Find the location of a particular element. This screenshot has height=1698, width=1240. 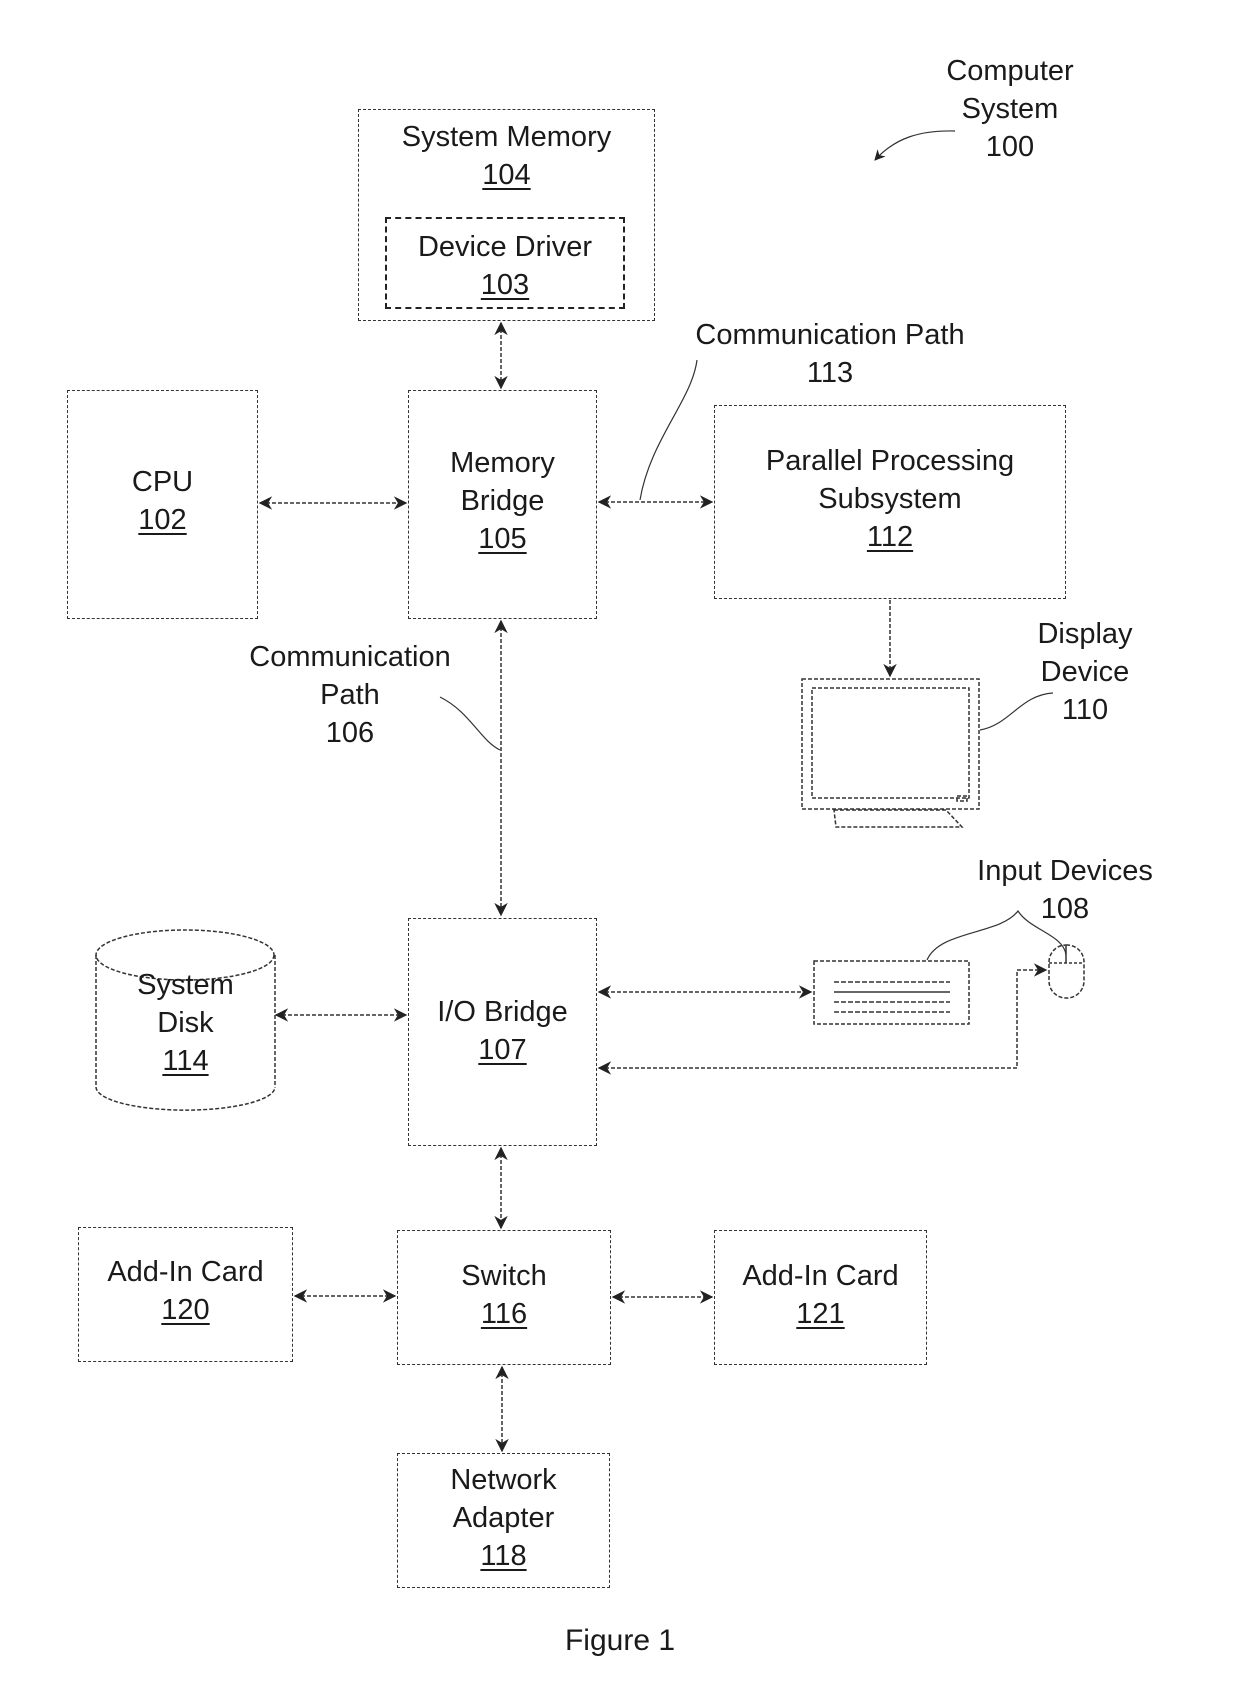

display-monitor-icon is located at coordinates (890, 753).